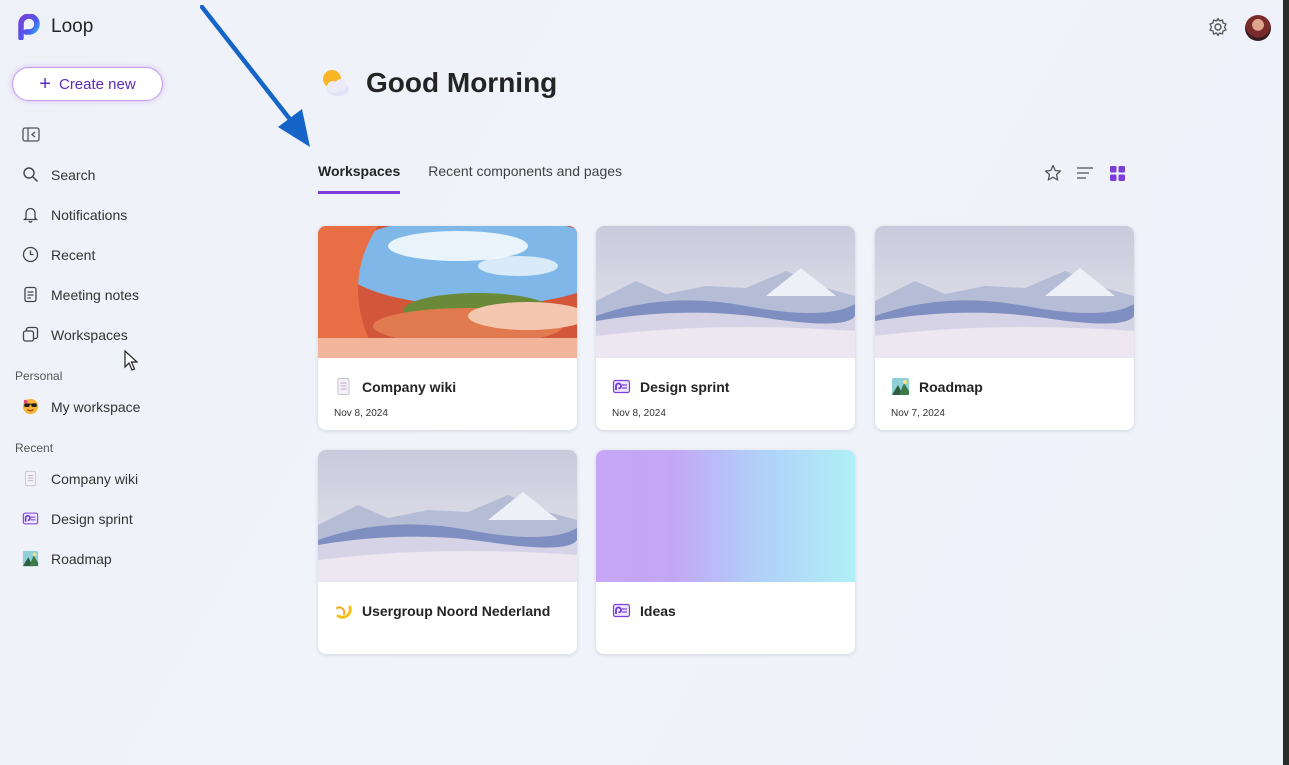 The width and height of the screenshot is (1289, 765). I want to click on recent-section-label: Recent, so click(34, 448).